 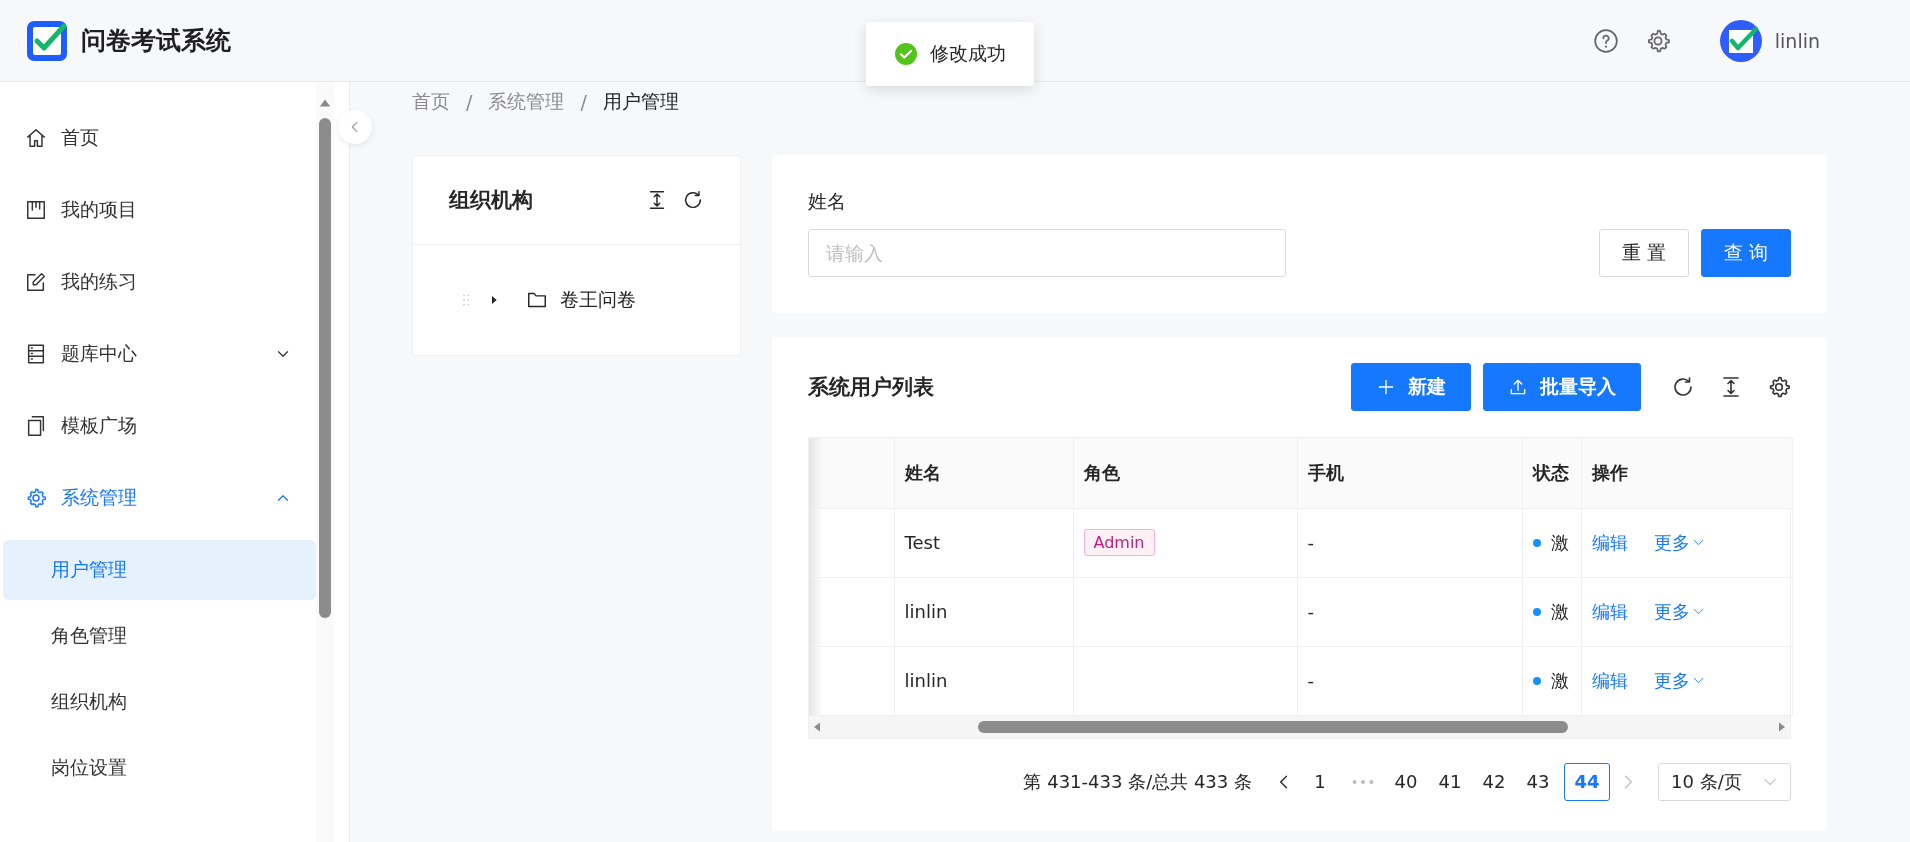 I want to click on name-input: 请输入, so click(x=1047, y=253).